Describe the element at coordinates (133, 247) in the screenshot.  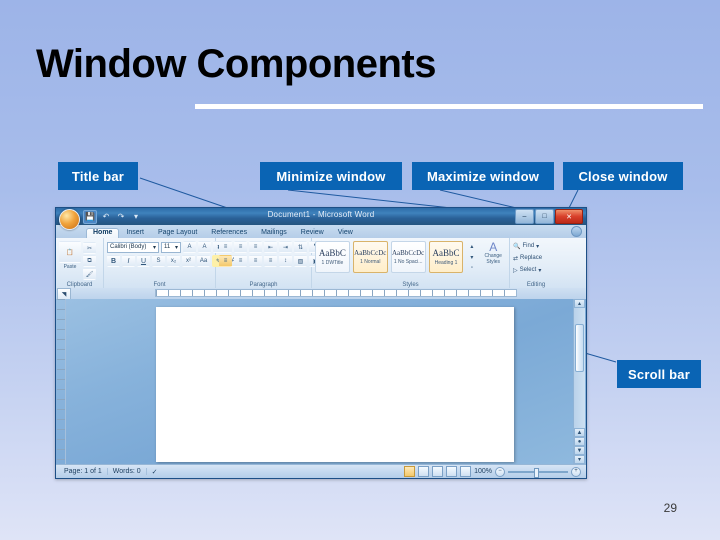
I see `font-name-input: Calibri (Body) ▾` at that location.